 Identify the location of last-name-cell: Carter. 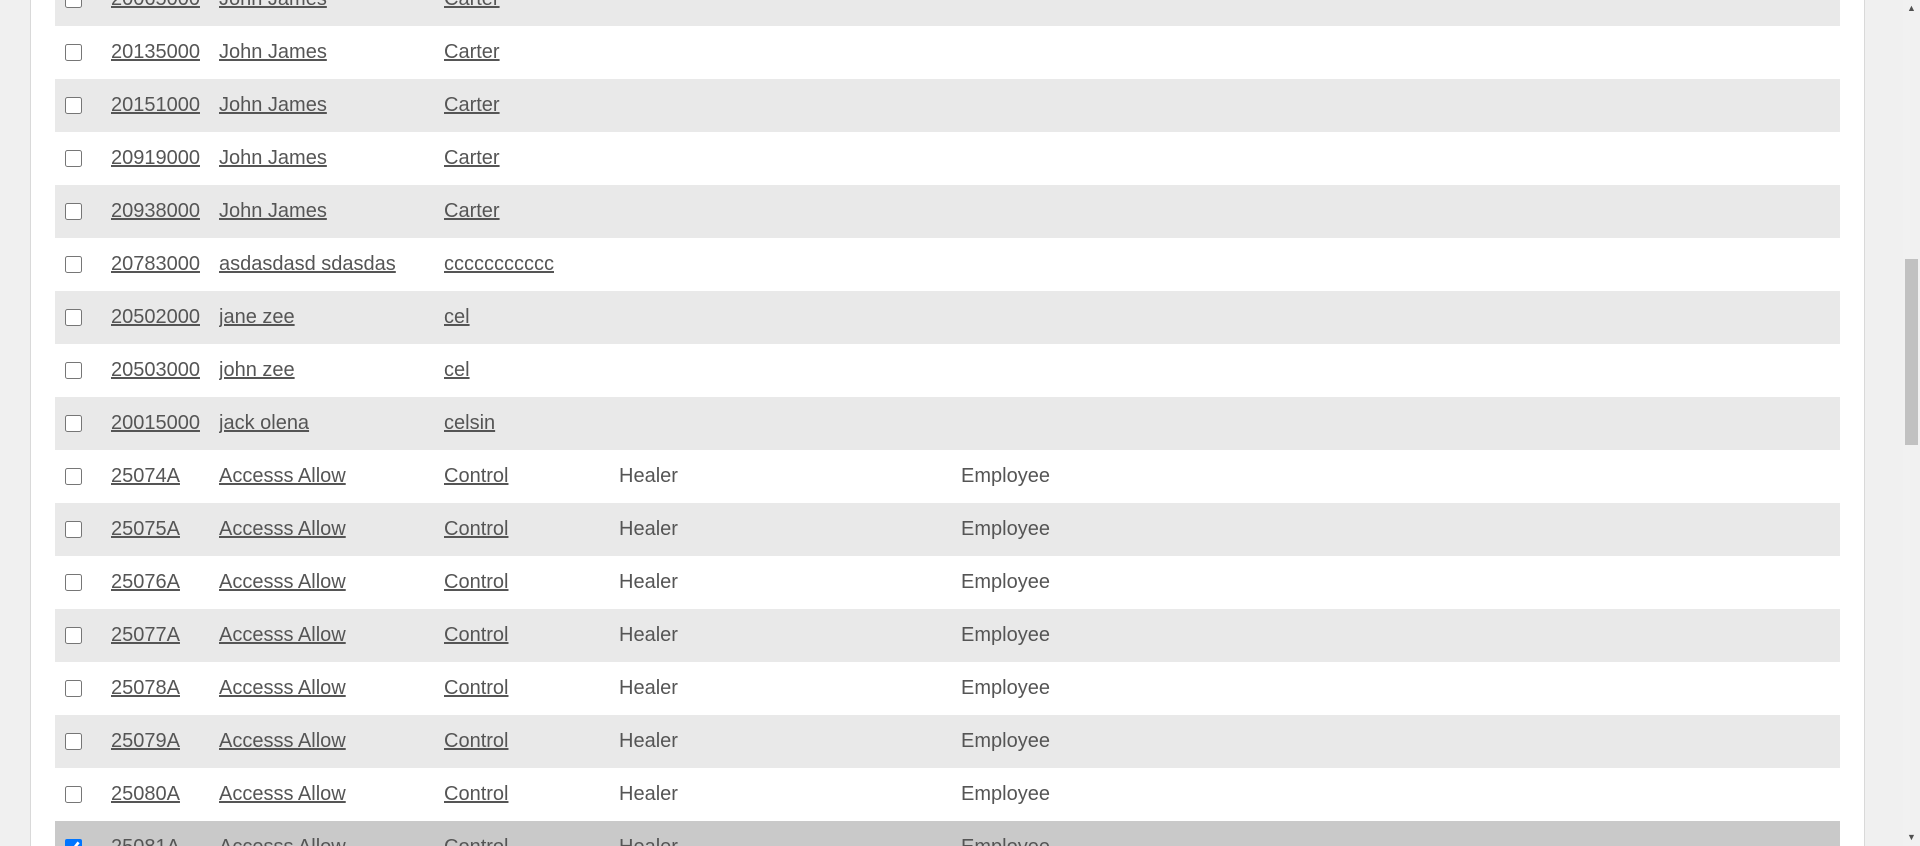
(531, 13).